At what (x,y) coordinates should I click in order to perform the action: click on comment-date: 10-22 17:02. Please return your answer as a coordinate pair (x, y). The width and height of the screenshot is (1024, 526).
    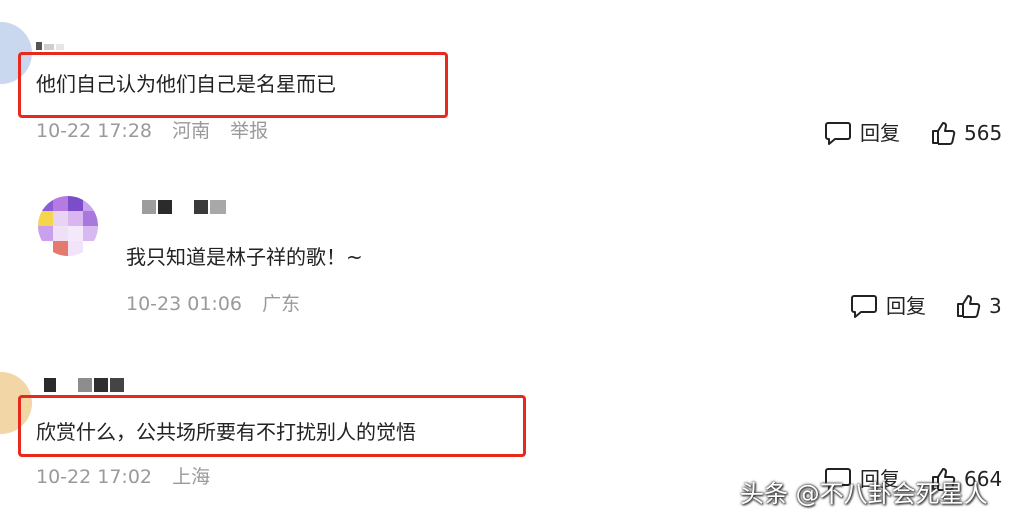
    Looking at the image, I should click on (94, 477).